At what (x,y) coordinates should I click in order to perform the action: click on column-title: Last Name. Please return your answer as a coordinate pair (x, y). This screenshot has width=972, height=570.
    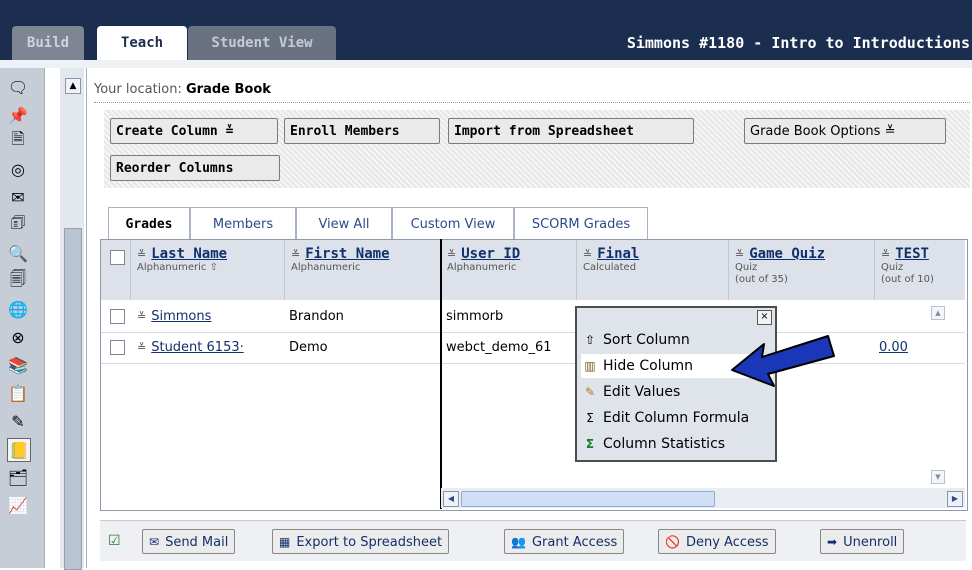
    Looking at the image, I should click on (189, 254).